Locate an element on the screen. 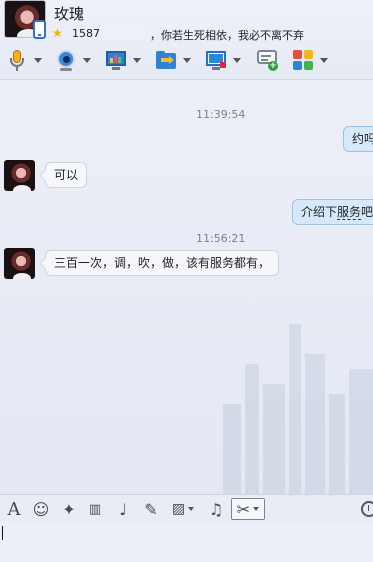 The height and width of the screenshot is (562, 373). apps-icon is located at coordinates (303, 60).